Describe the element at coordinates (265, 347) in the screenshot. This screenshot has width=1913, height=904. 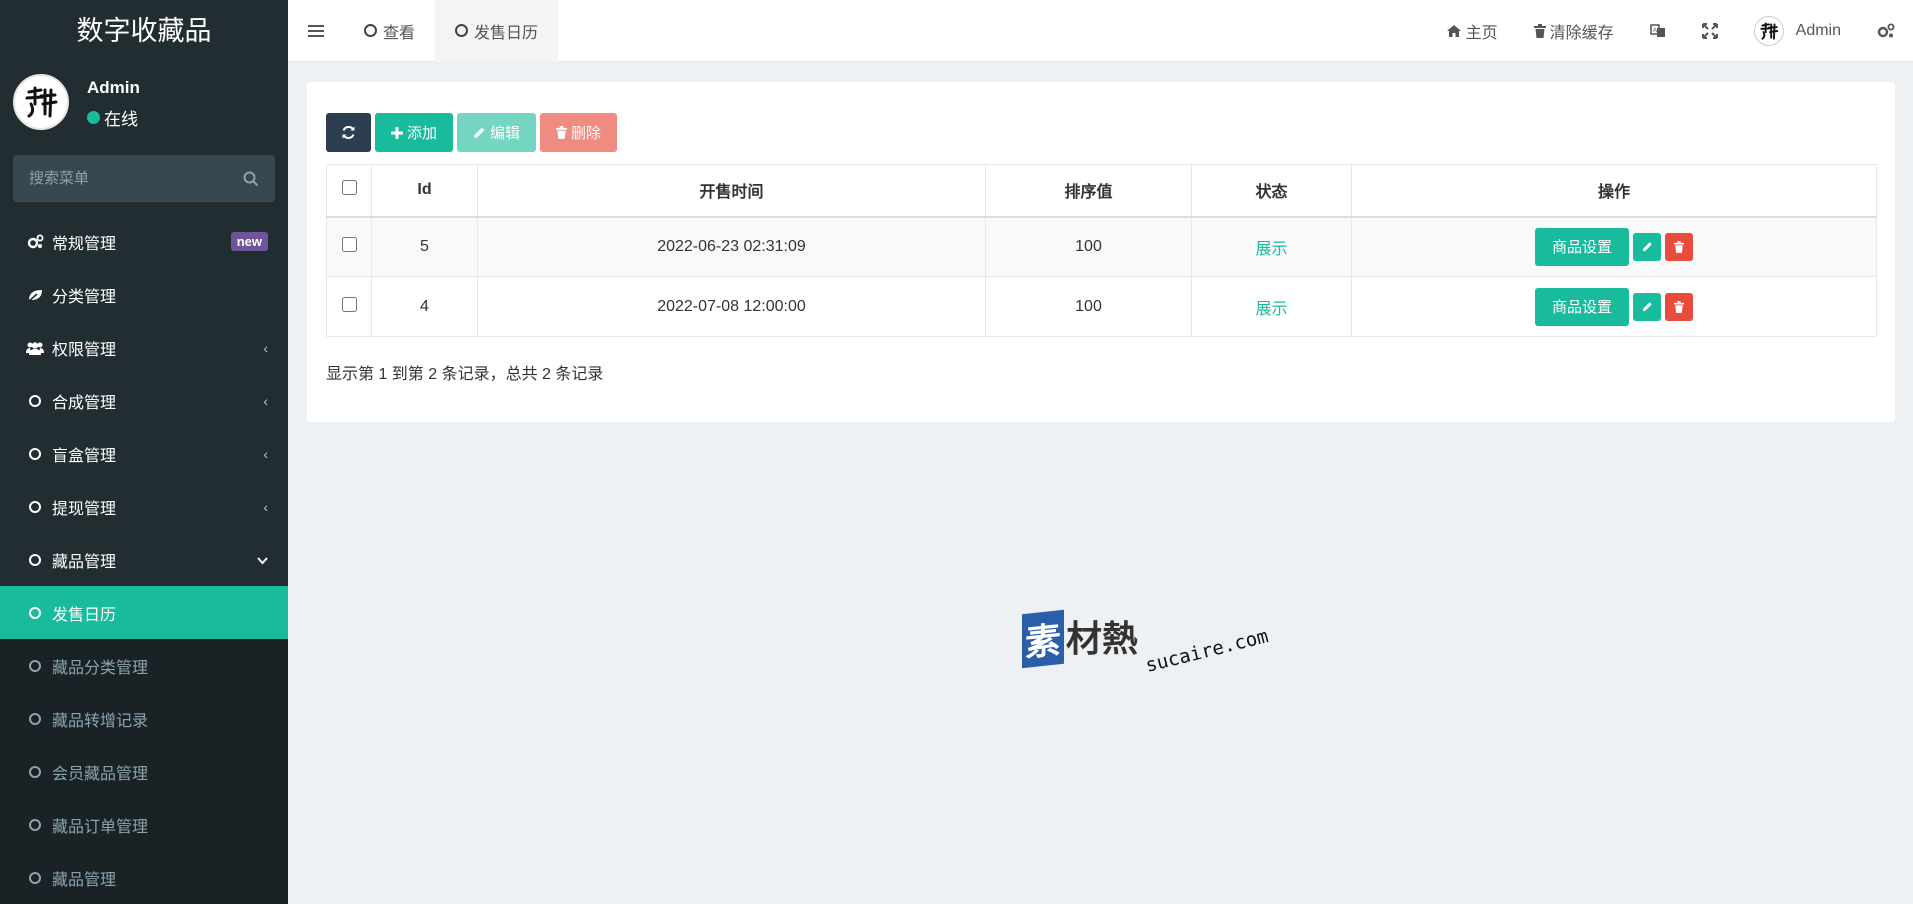
I see `chevron-left-icon: ‹` at that location.